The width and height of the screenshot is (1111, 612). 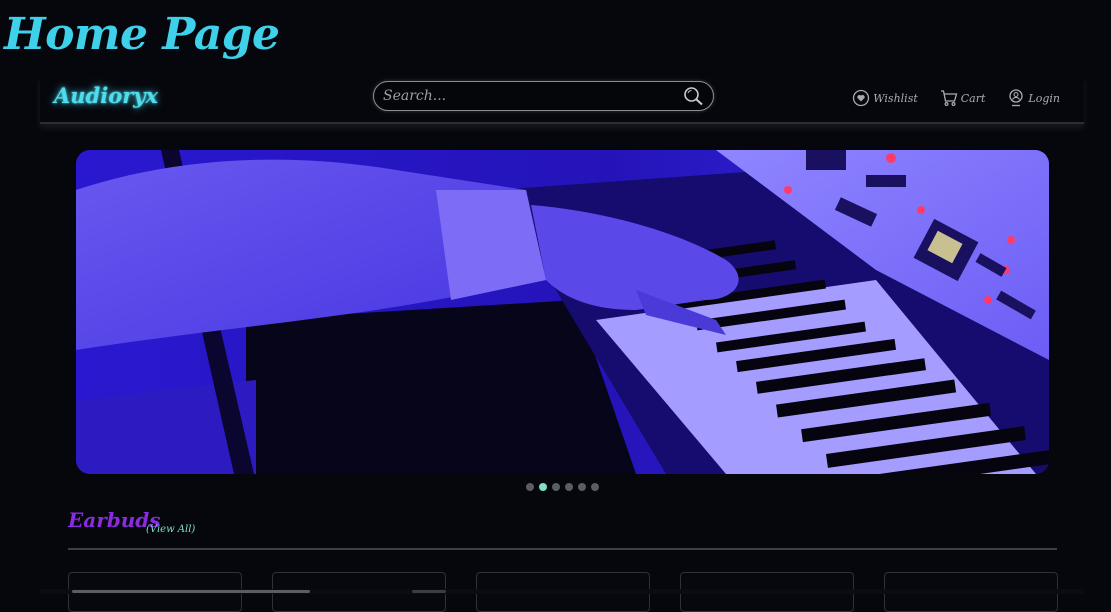 I want to click on scrollbar-thumb, so click(x=191, y=591).